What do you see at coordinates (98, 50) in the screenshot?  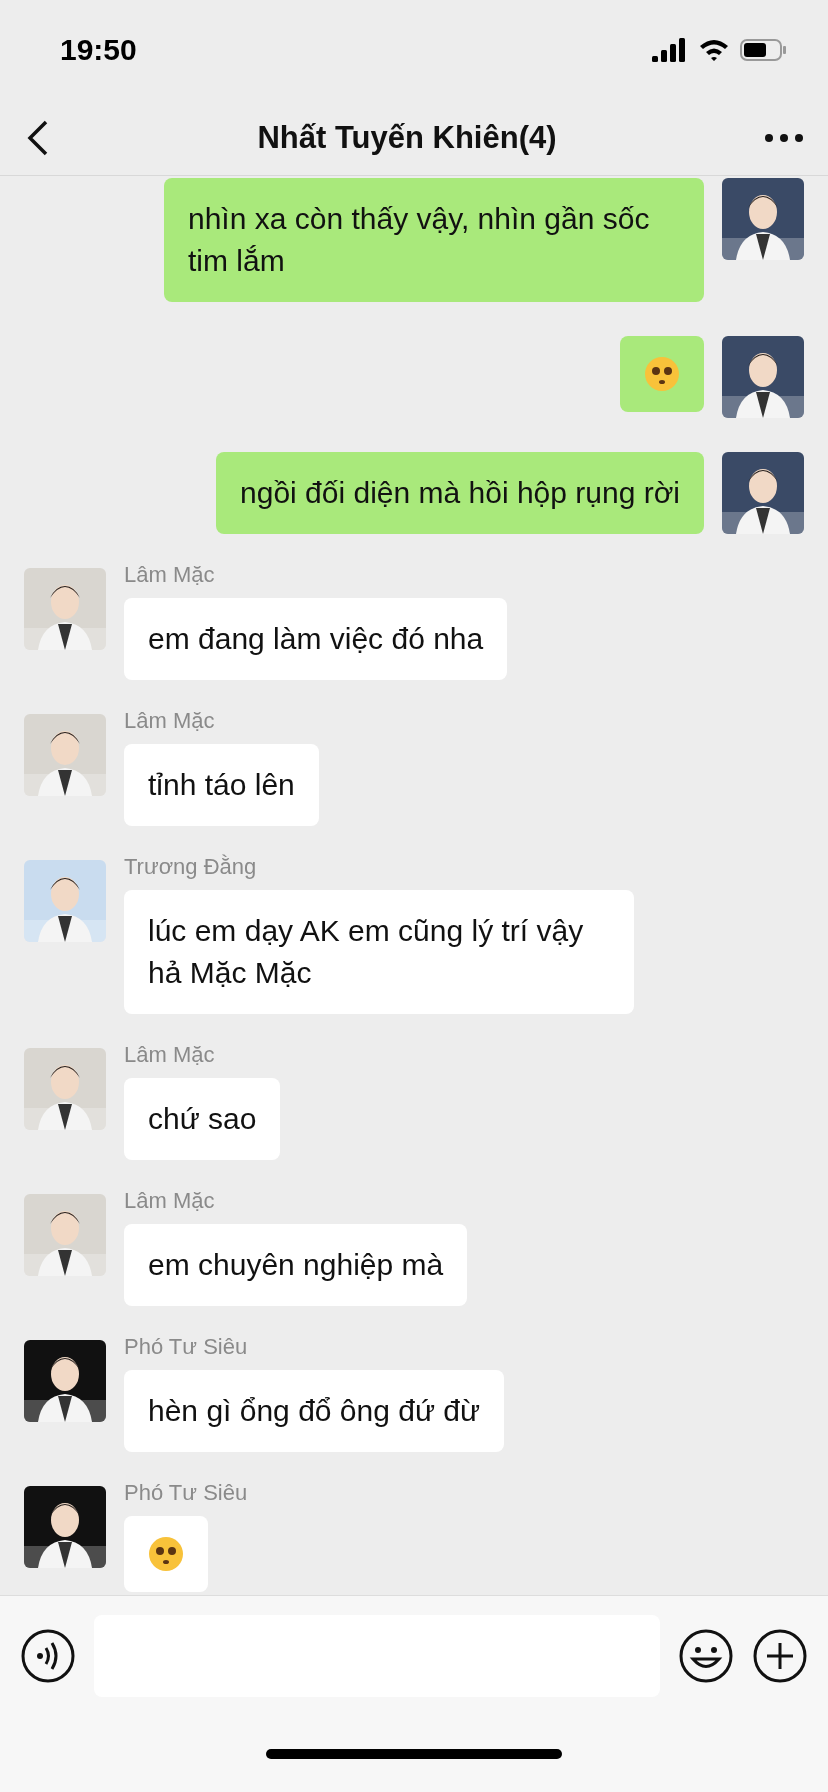 I see `status-time: 19:50` at bounding box center [98, 50].